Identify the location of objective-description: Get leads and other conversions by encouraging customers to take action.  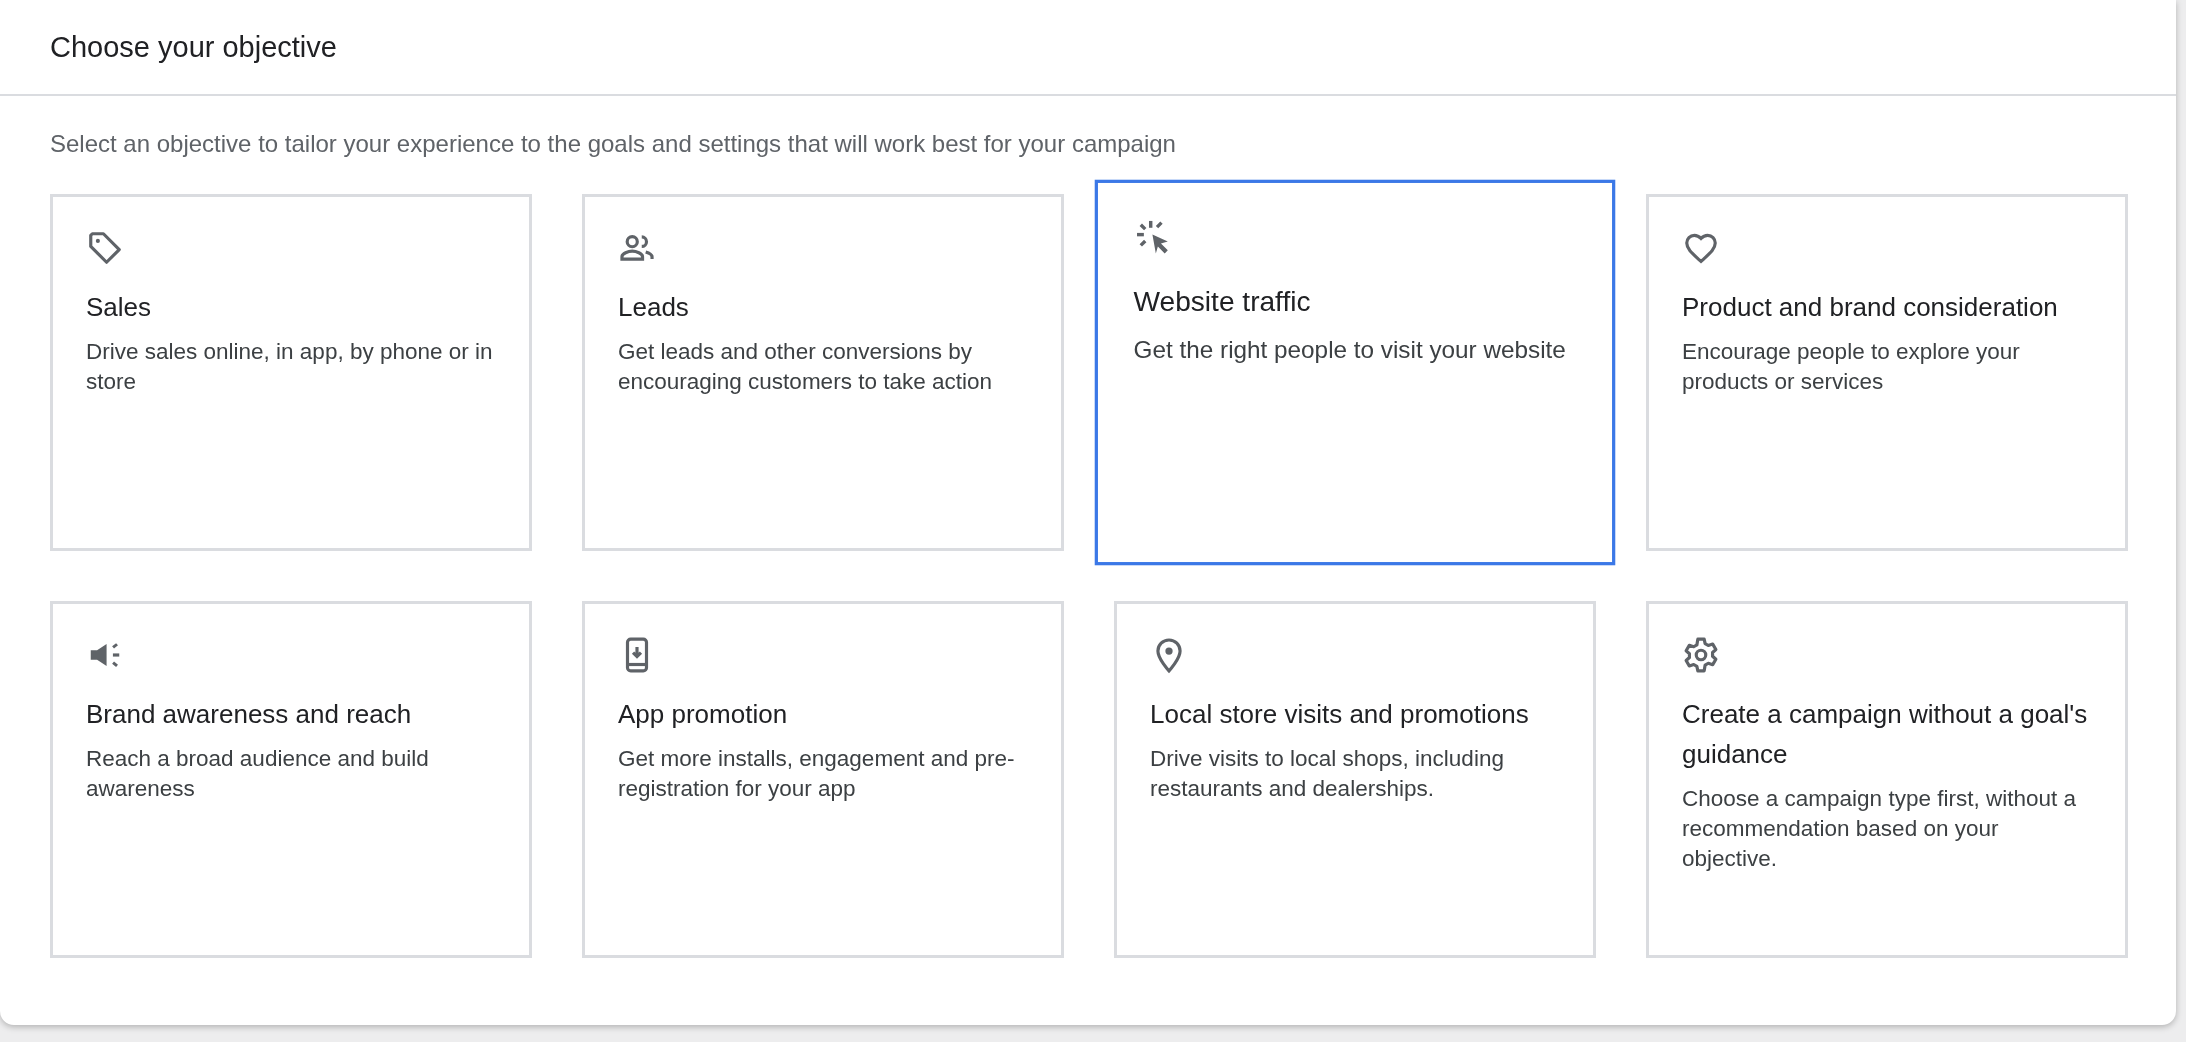
(805, 367).